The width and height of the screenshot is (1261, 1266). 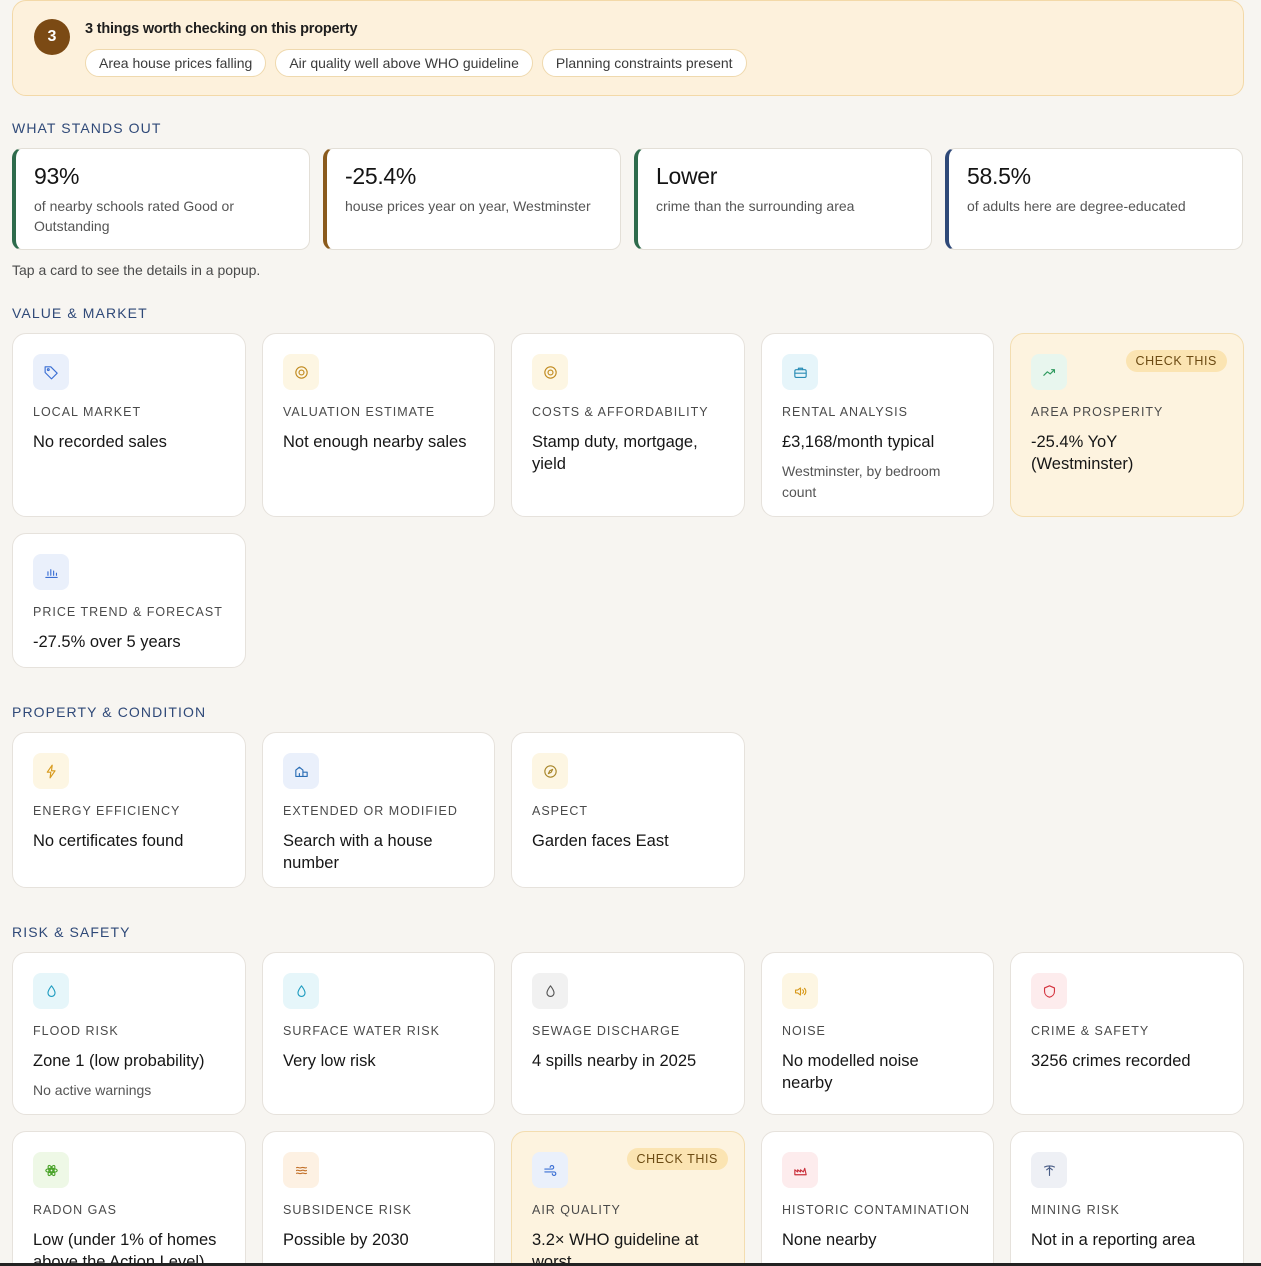 What do you see at coordinates (75, 1210) in the screenshot?
I see `card-label: RADON GAS` at bounding box center [75, 1210].